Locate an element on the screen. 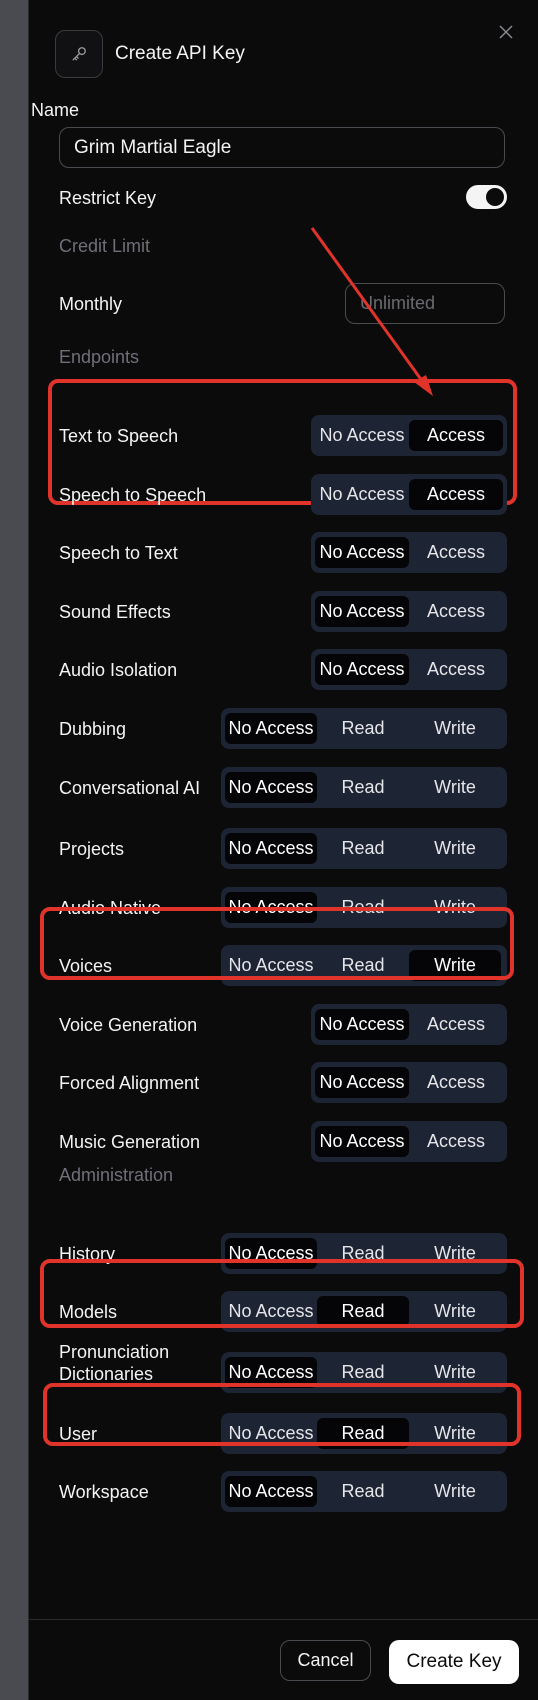 This screenshot has width=538, height=1700. permission-selector-history: No Access Read Write is located at coordinates (364, 1253).